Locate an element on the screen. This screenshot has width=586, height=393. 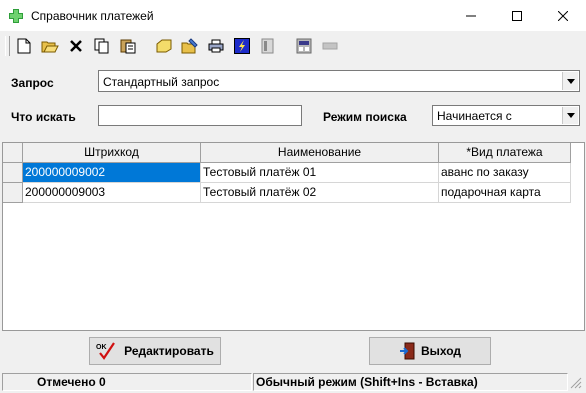
status-marked-panel: Отмечено 0 is located at coordinates (127, 382).